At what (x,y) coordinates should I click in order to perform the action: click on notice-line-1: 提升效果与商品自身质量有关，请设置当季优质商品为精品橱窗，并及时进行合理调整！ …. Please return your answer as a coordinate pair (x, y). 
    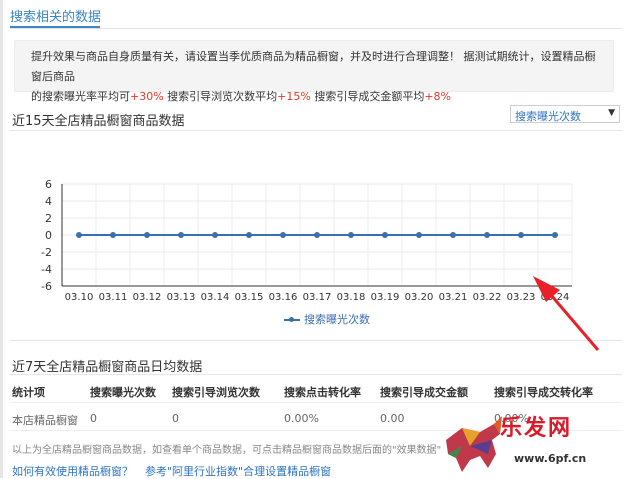
    Looking at the image, I should click on (313, 66).